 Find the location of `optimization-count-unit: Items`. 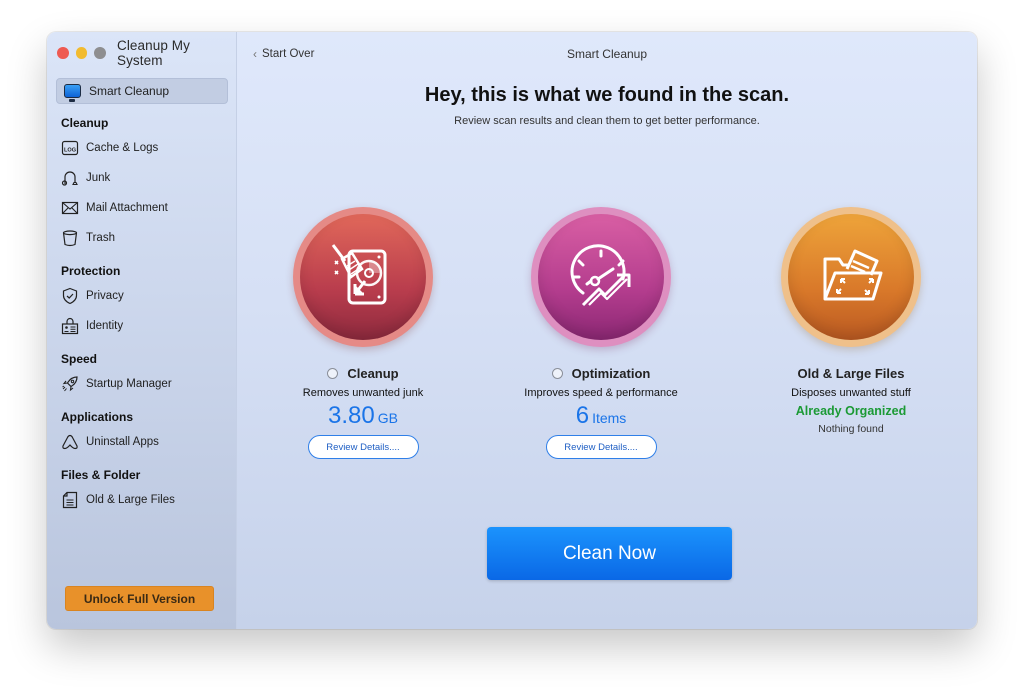

optimization-count-unit: Items is located at coordinates (609, 418).